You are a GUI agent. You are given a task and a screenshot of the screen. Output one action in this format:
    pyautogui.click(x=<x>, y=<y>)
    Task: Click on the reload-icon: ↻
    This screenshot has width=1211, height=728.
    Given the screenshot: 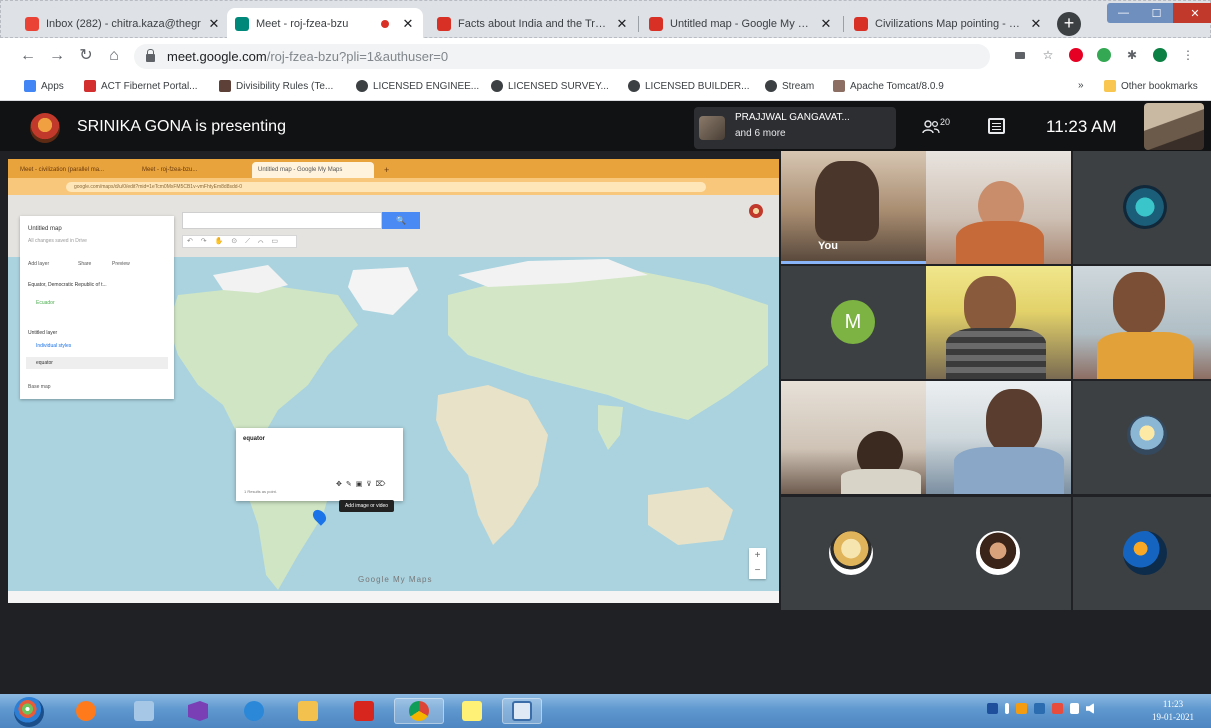 What is the action you would take?
    pyautogui.click(x=86, y=56)
    